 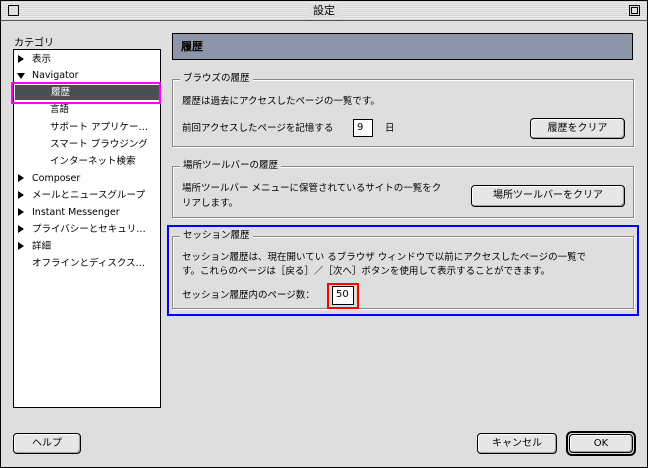 I want to click on tree-item-instant-messenger: Instant Messenger, so click(x=86, y=212).